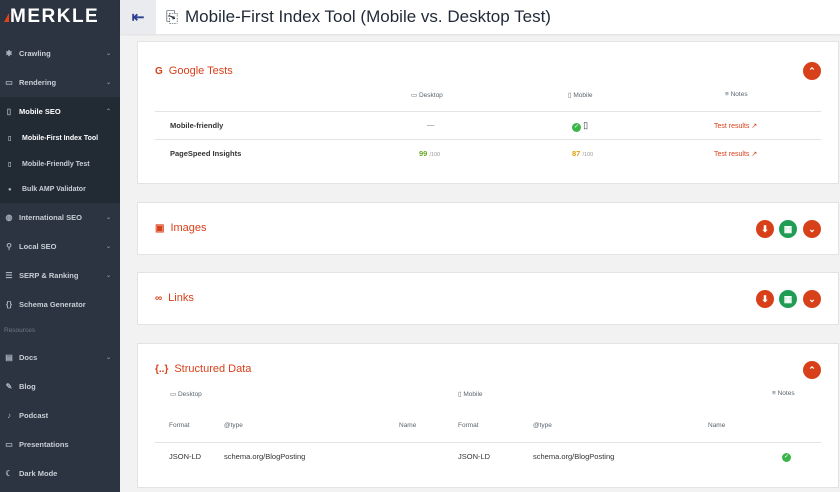 The width and height of the screenshot is (840, 492). Describe the element at coordinates (431, 124) in the screenshot. I see `mobile-friendly-desktop-value: —` at that location.